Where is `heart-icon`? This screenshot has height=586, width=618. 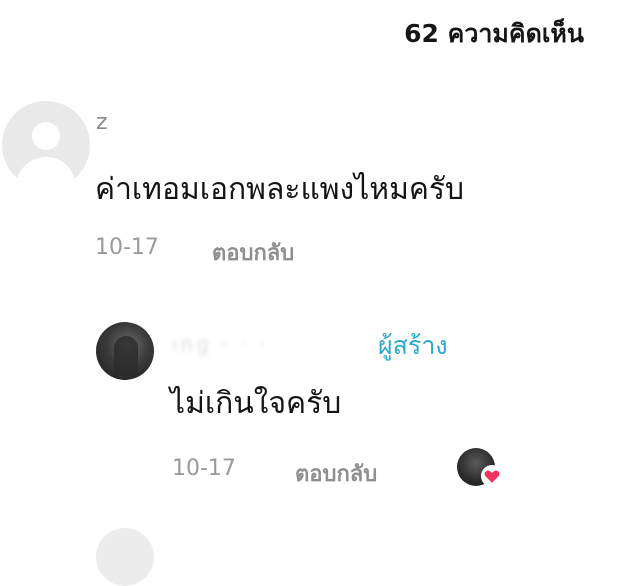
heart-icon is located at coordinates (492, 476).